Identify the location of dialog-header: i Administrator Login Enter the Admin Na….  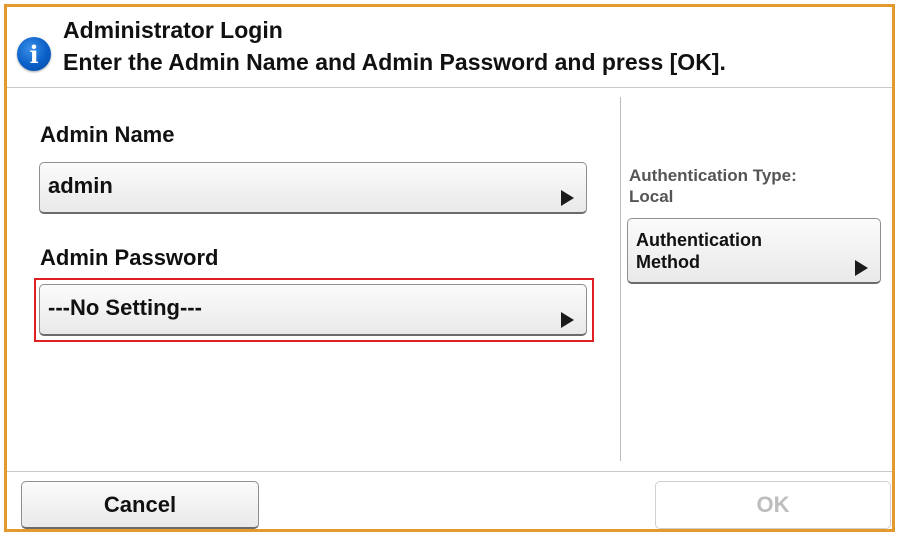
(449, 47).